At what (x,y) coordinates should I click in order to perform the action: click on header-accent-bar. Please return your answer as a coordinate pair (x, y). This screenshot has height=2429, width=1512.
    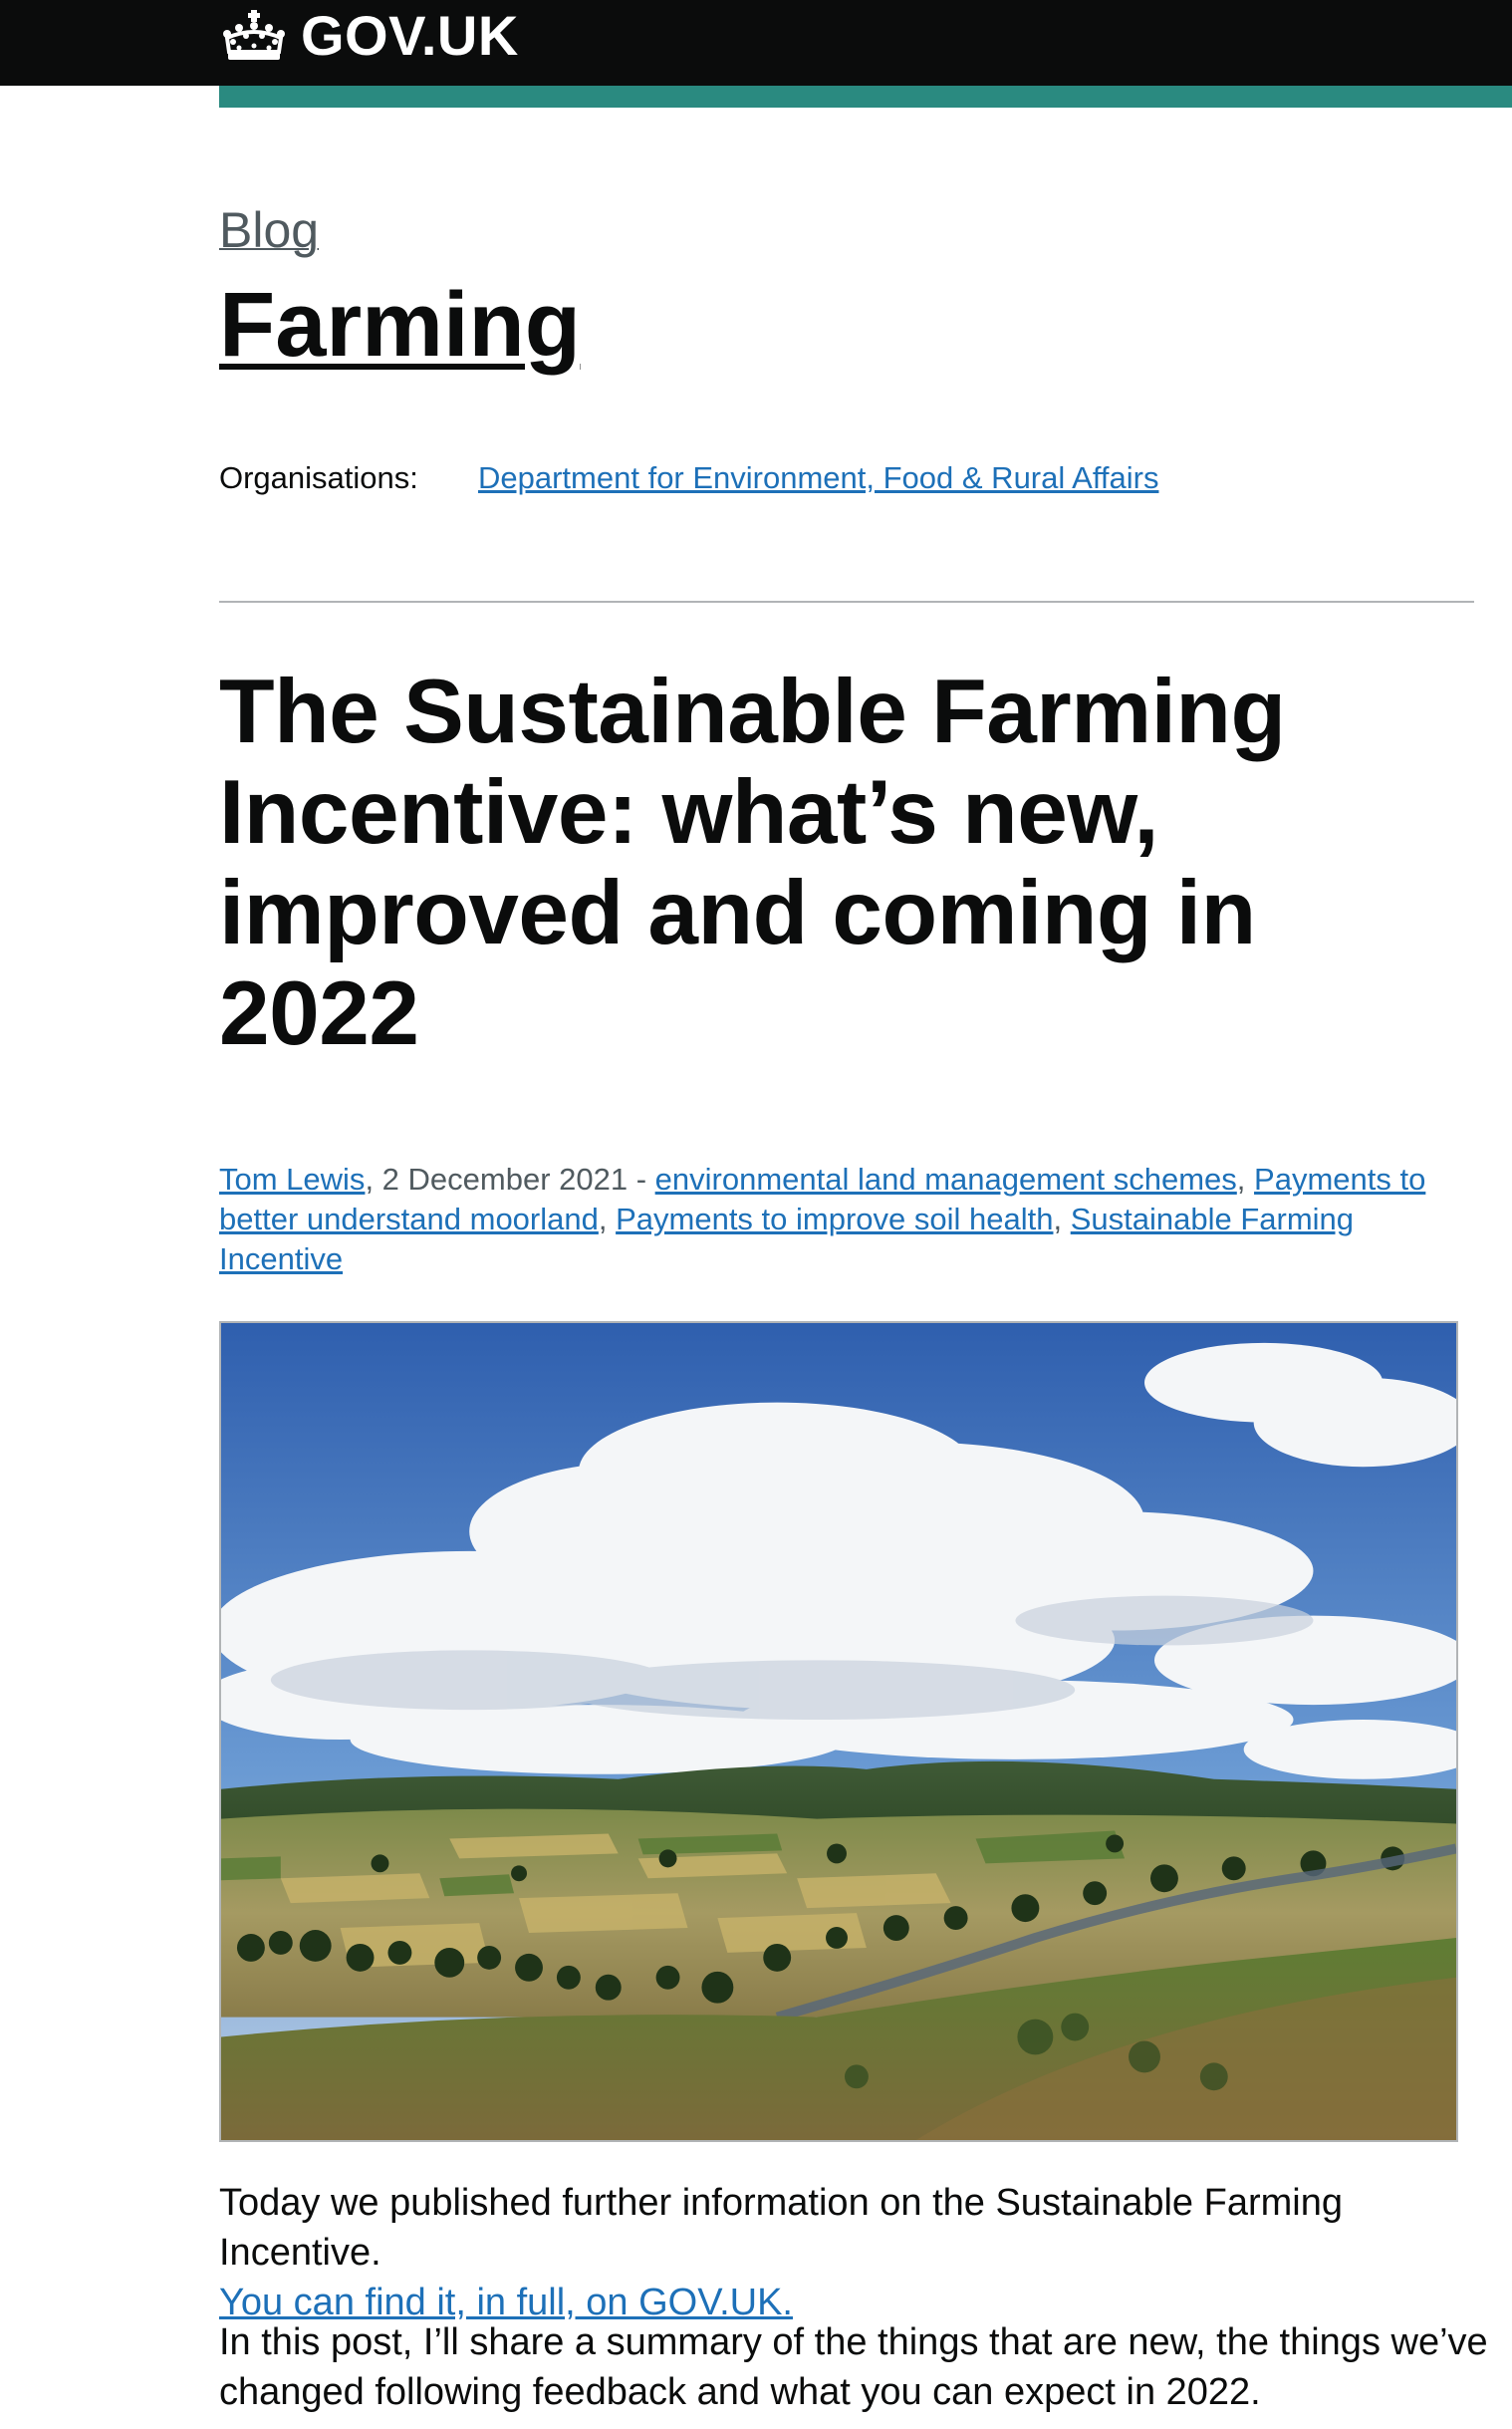
    Looking at the image, I should click on (866, 97).